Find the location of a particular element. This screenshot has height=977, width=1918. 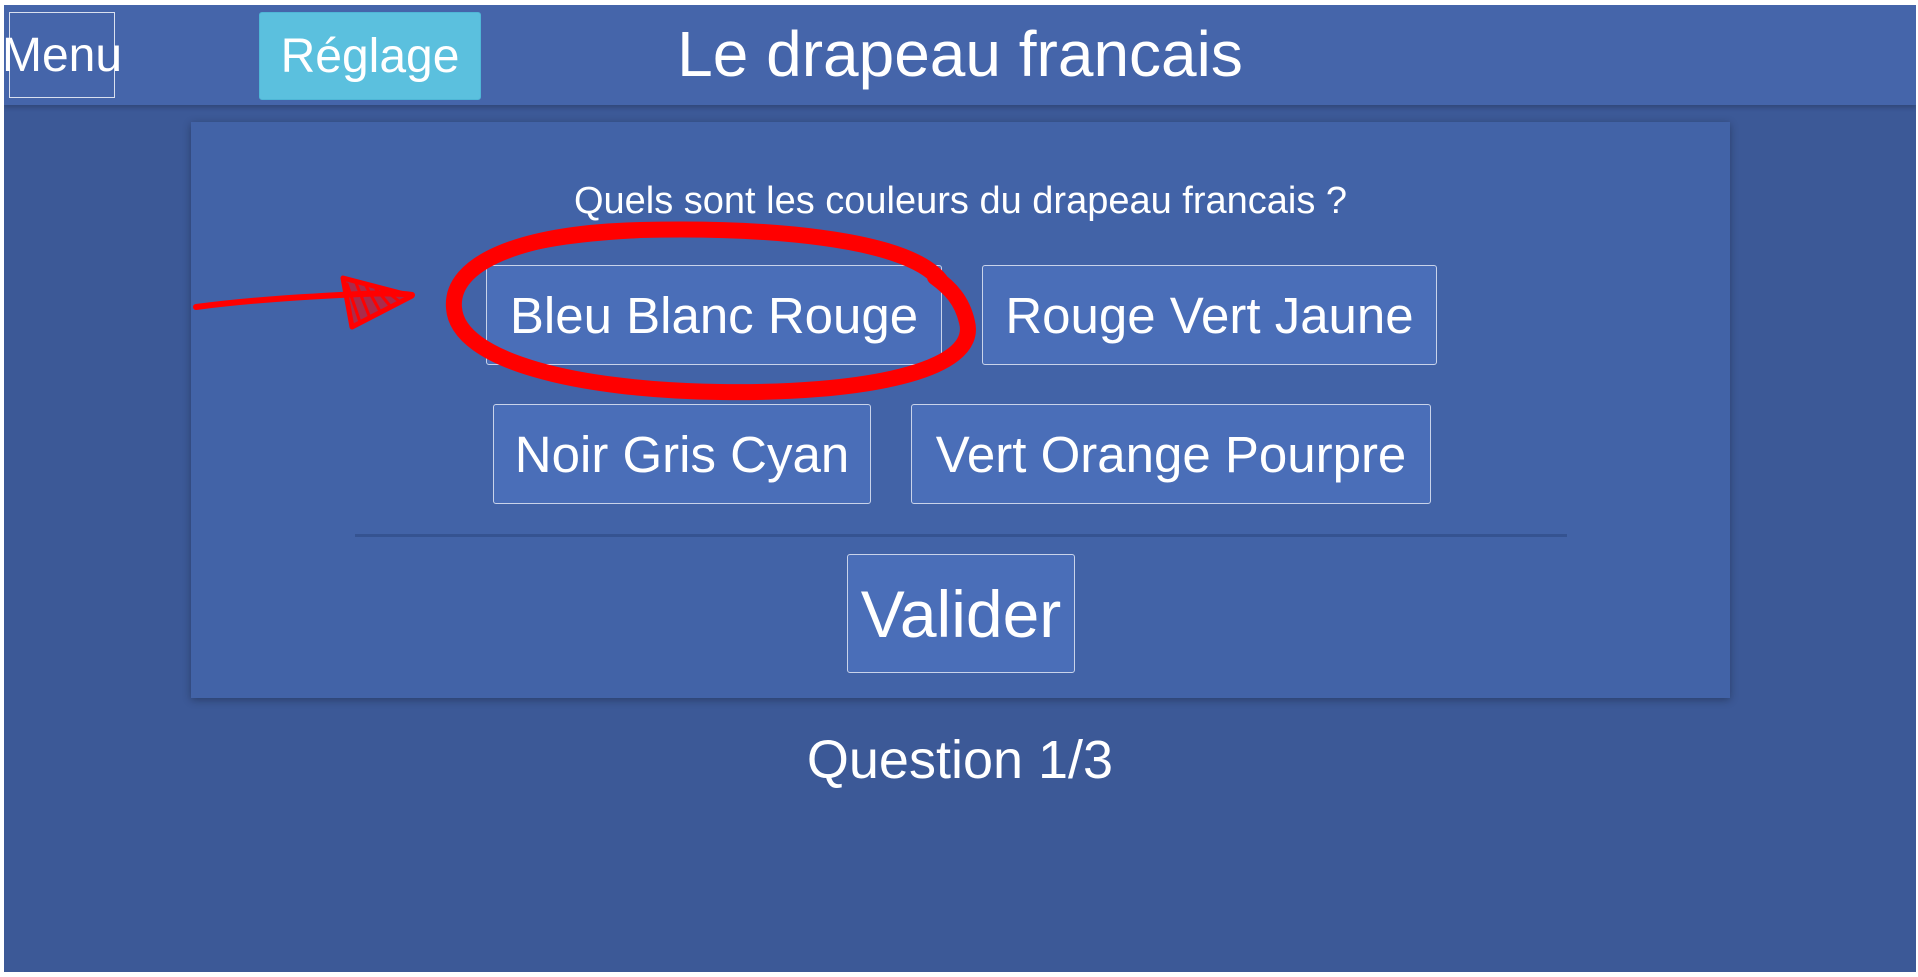

answer-button-rouge-vert-jaune: Rouge Vert Jaune is located at coordinates (1209, 315).